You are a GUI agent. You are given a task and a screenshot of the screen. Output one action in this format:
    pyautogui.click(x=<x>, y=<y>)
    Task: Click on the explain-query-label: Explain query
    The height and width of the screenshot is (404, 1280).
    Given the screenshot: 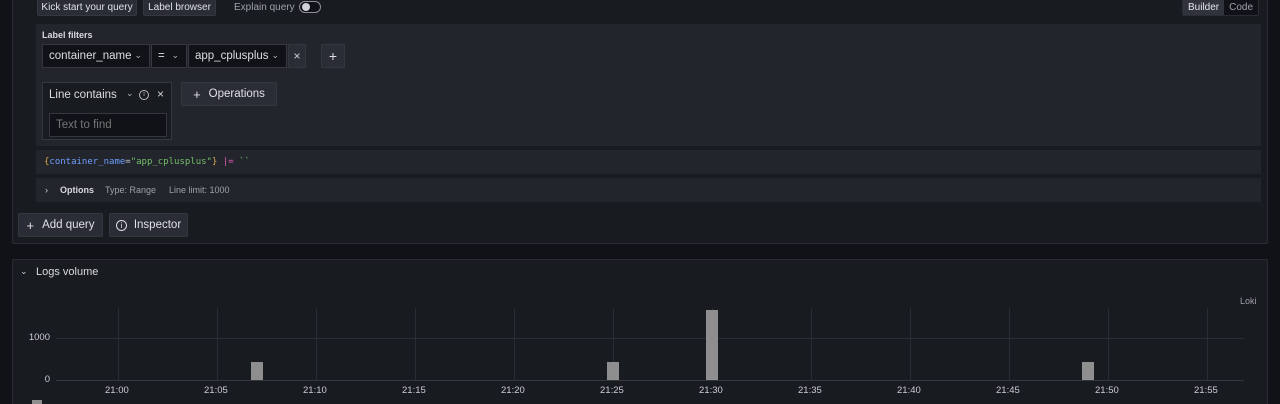 What is the action you would take?
    pyautogui.click(x=264, y=7)
    